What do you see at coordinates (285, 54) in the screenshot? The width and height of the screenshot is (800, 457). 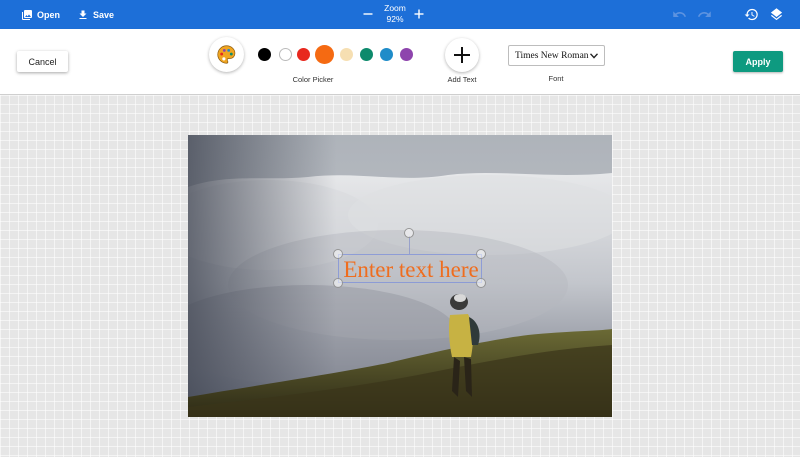 I see `swatch-white` at bounding box center [285, 54].